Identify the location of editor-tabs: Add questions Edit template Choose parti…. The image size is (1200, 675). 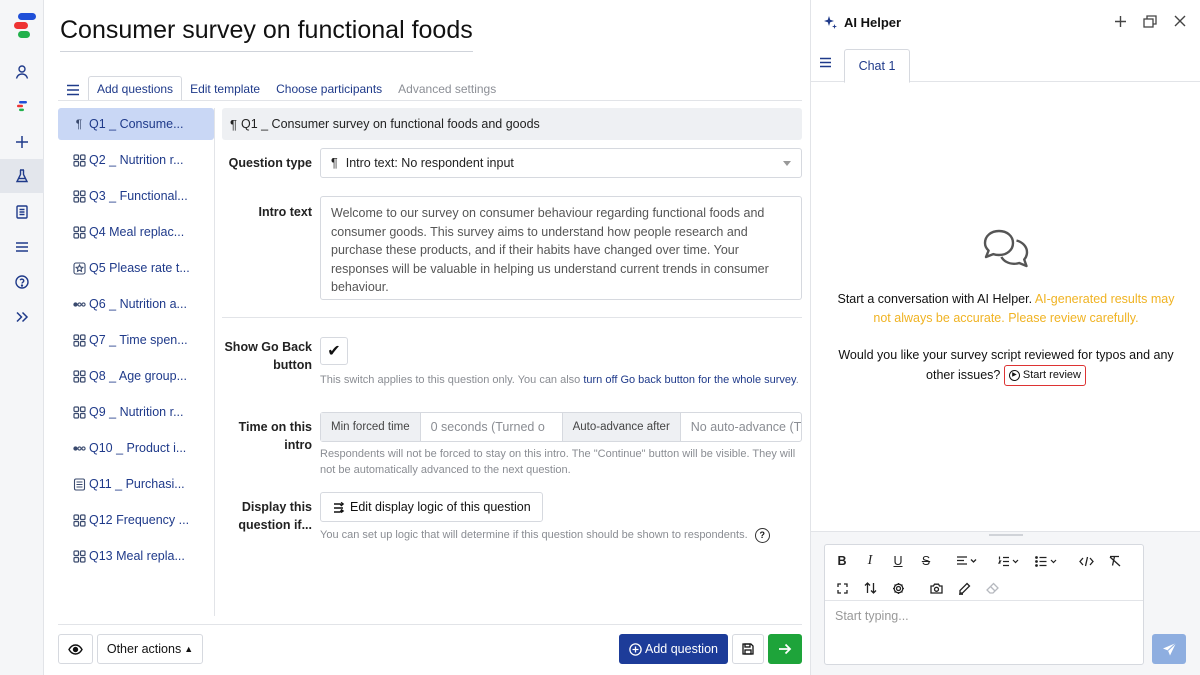
(281, 88).